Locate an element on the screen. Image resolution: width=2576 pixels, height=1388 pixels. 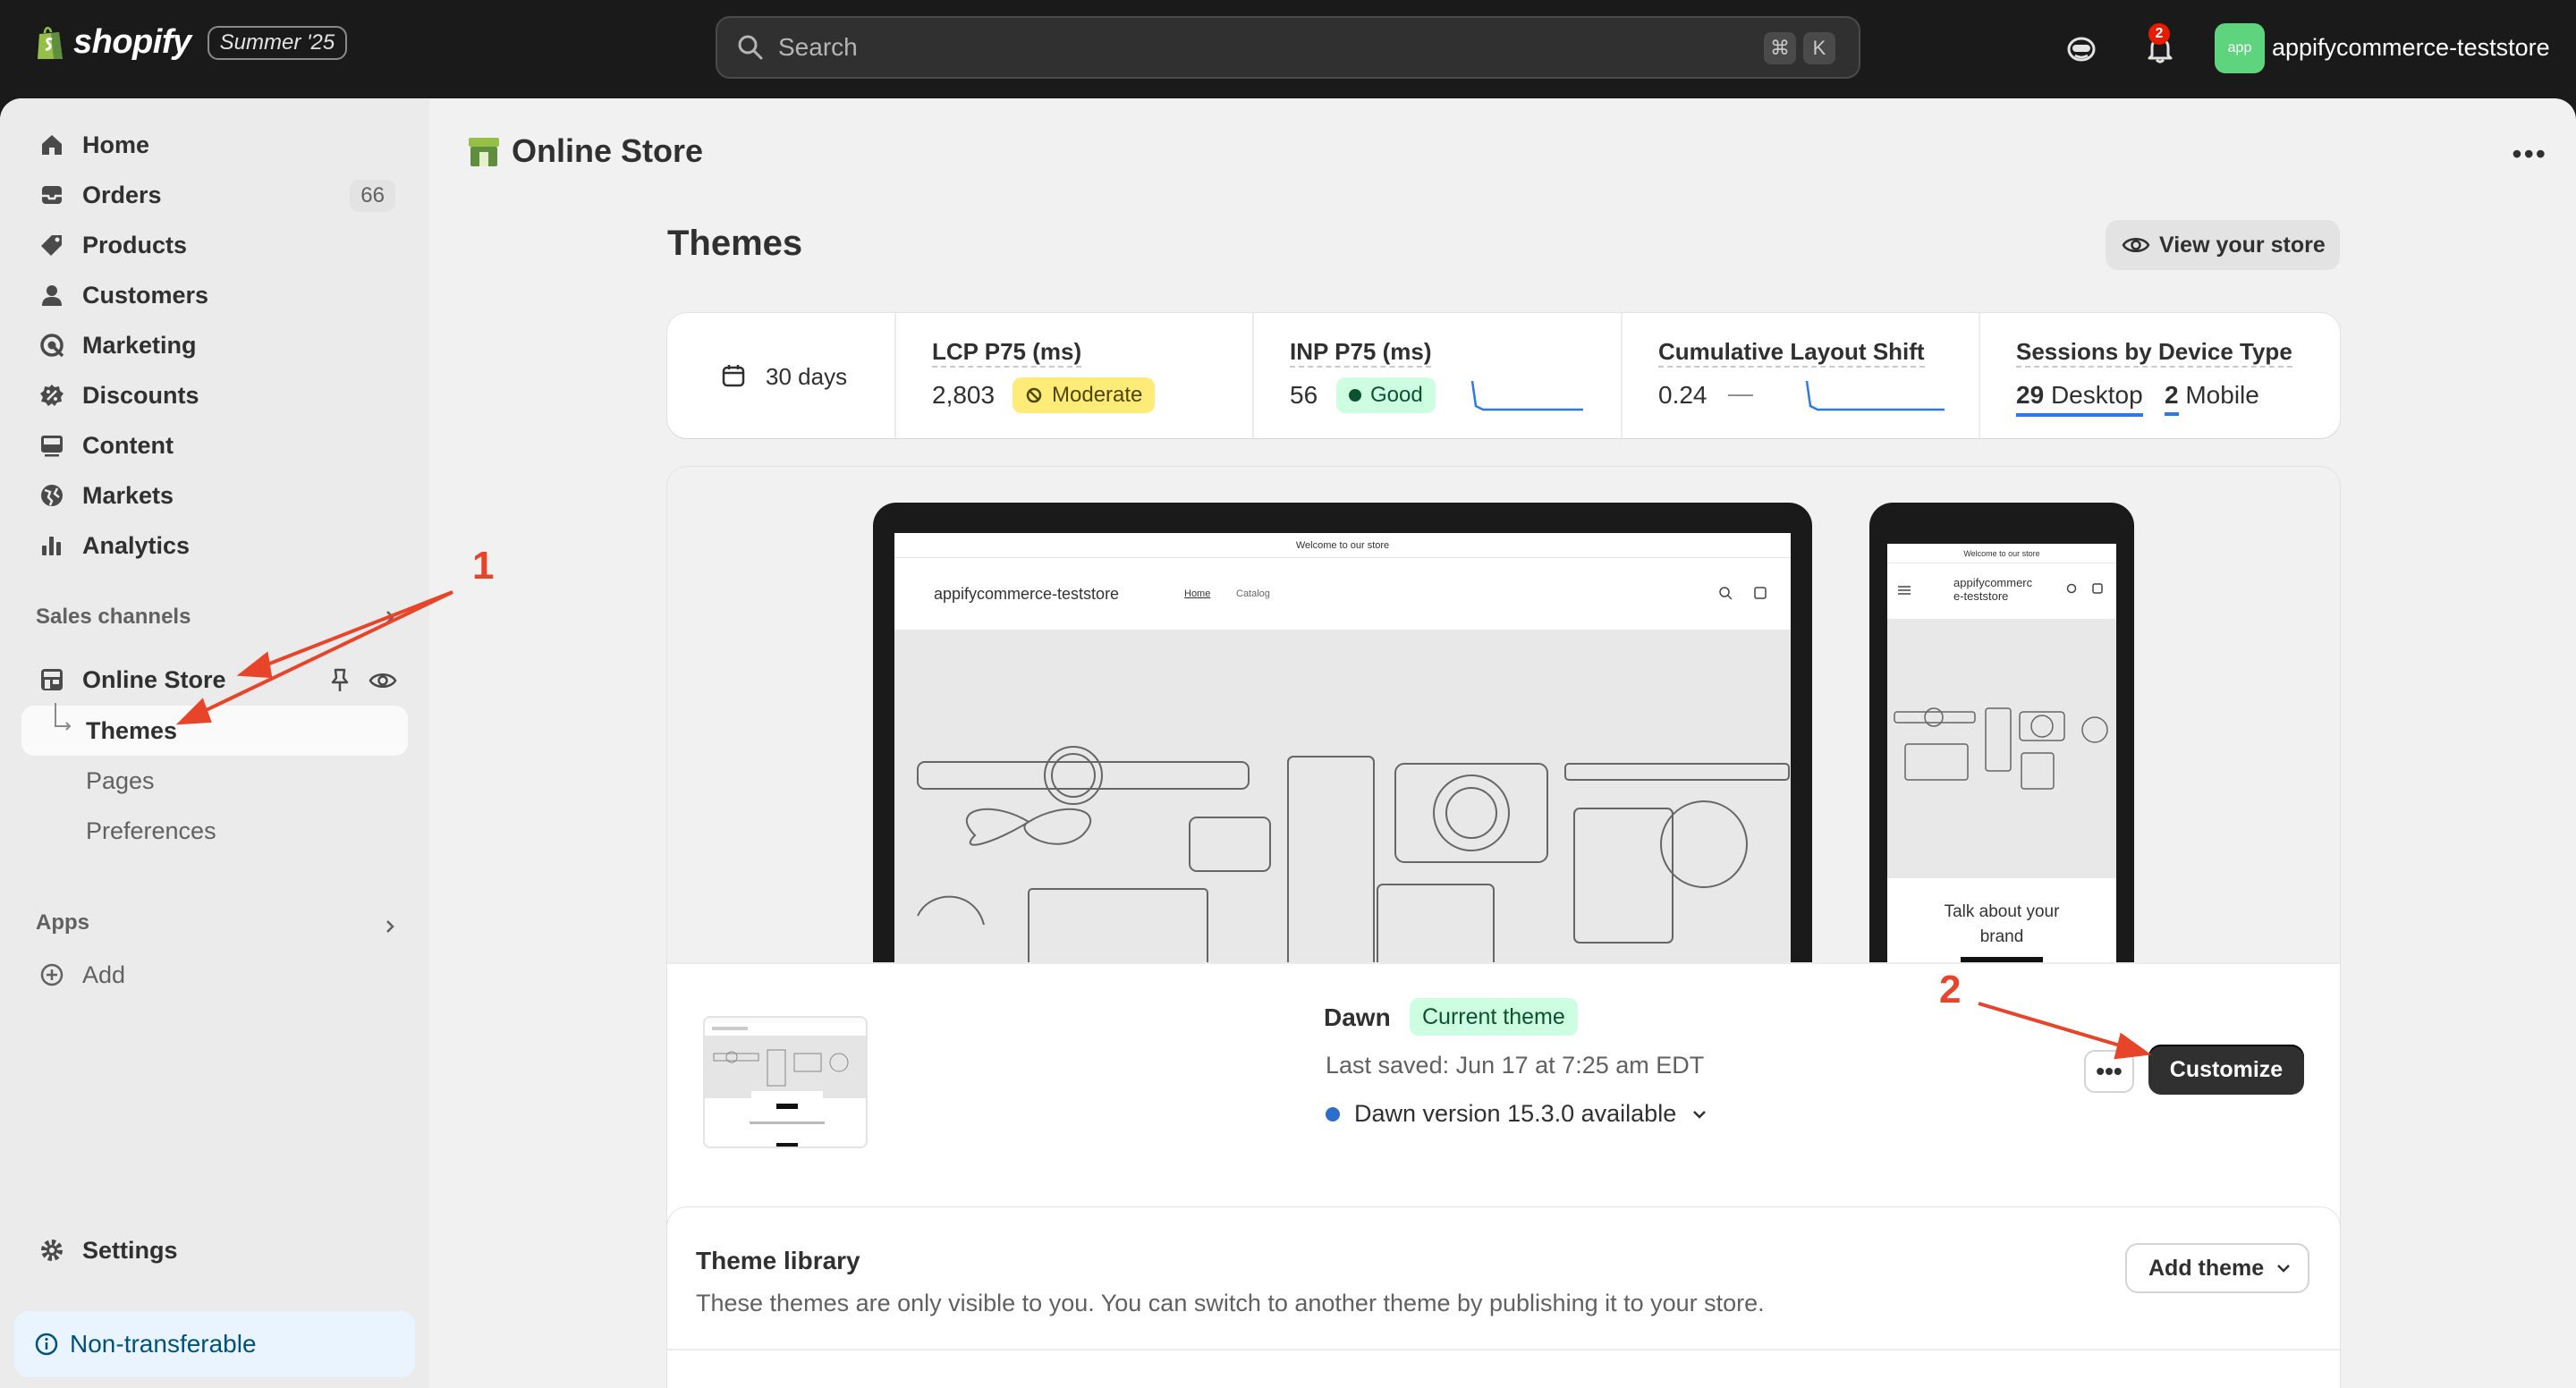
sidebar-item-label: Discounts is located at coordinates (140, 395).